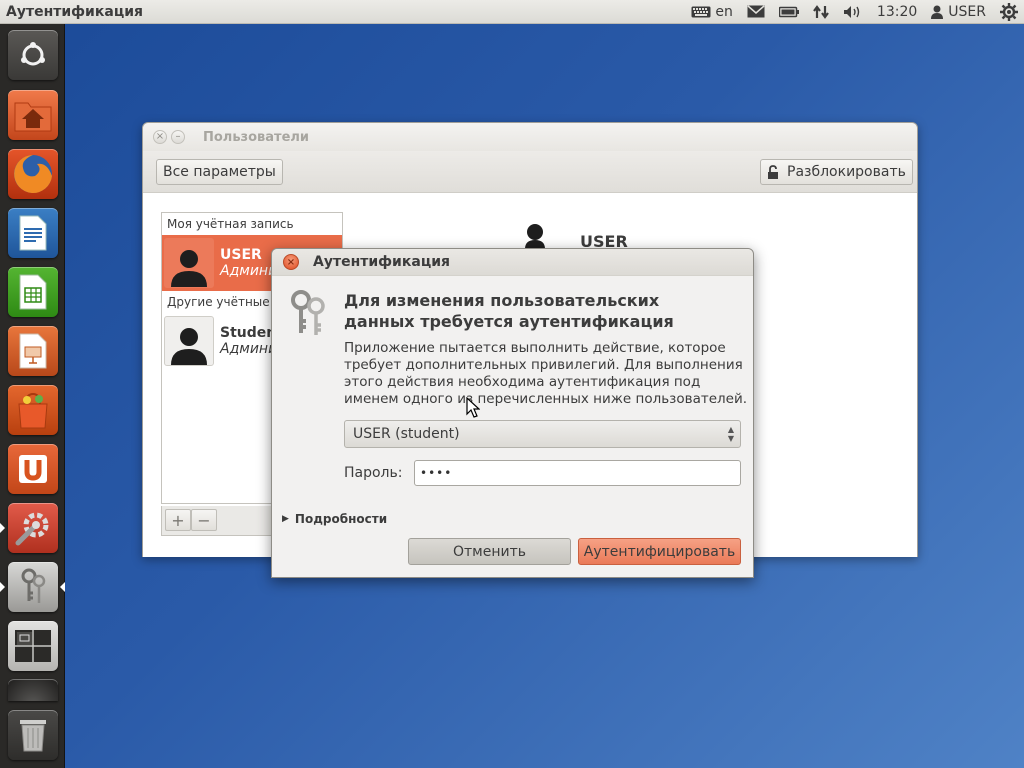 The width and height of the screenshot is (1024, 768). Describe the element at coordinates (846, 172) in the screenshot. I see `unlock-button-label: Разблокировать` at that location.